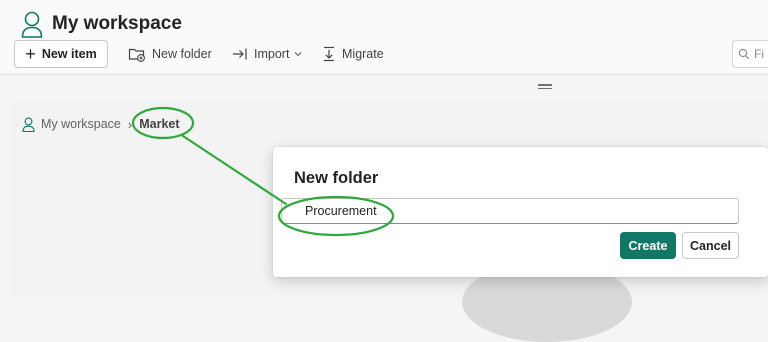 This screenshot has height=342, width=768. I want to click on breadcrumb: My workspace › Market, so click(101, 124).